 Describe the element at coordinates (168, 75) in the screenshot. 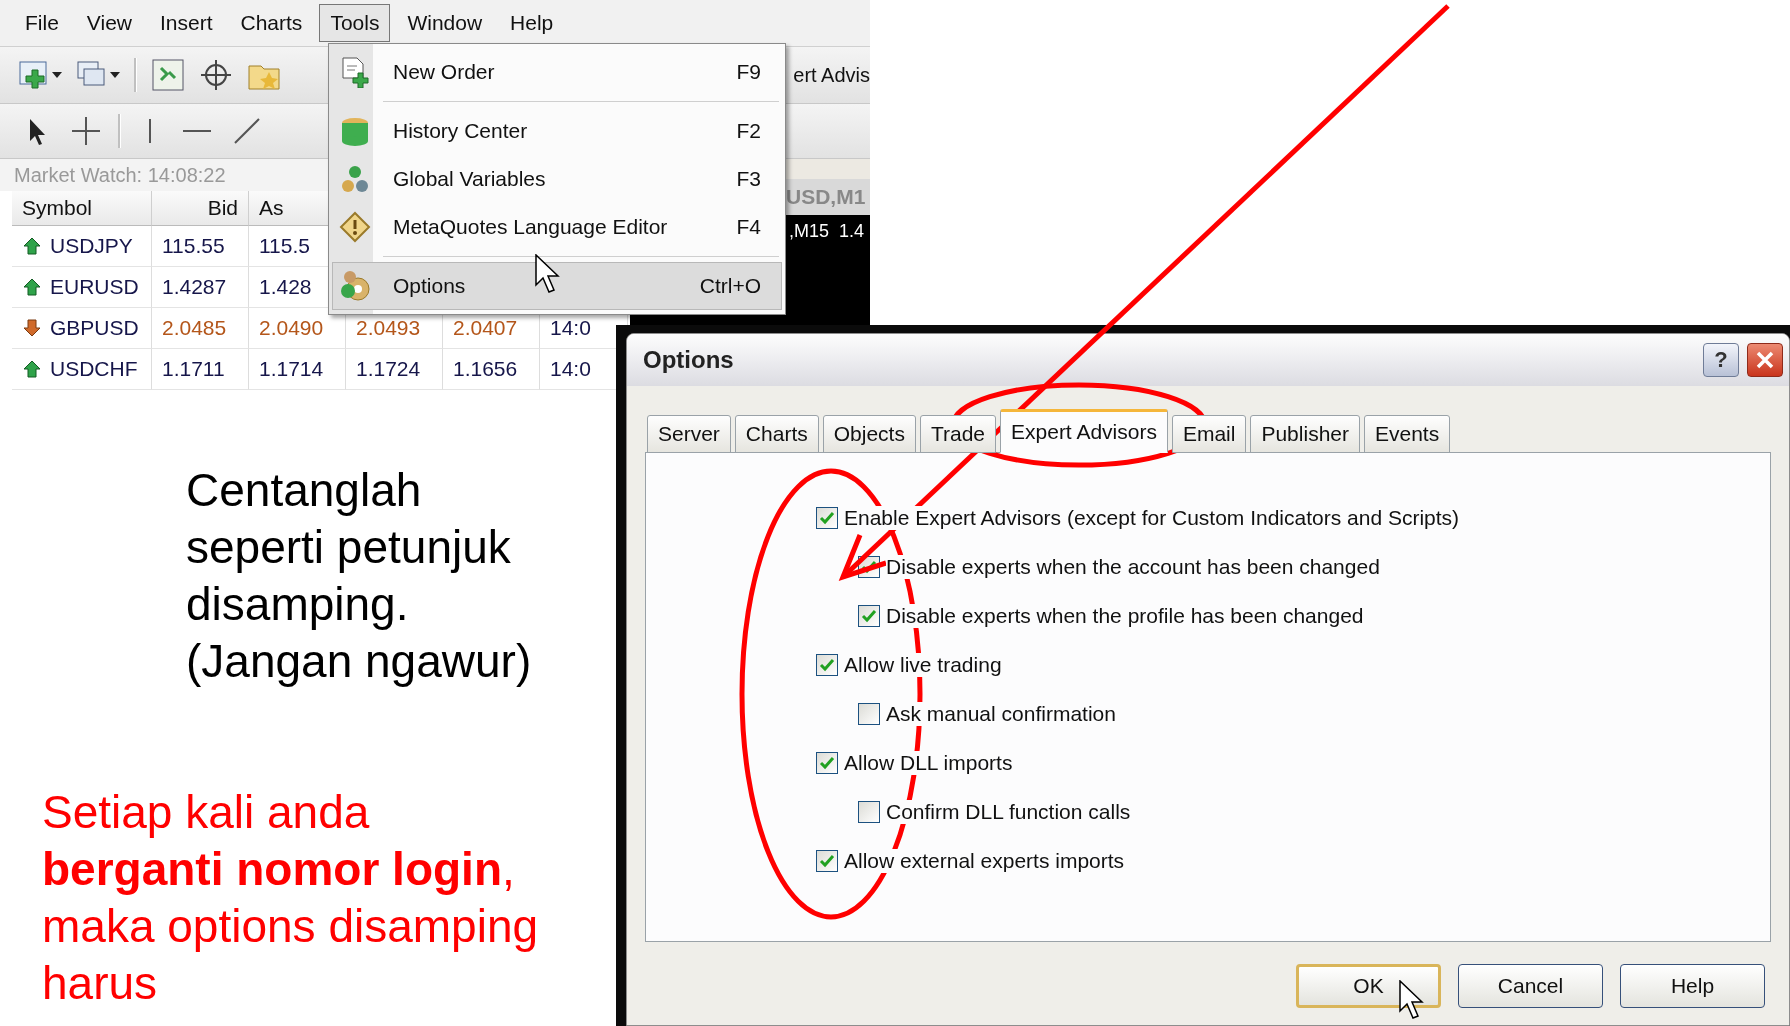

I see `window-toggle-icon` at that location.